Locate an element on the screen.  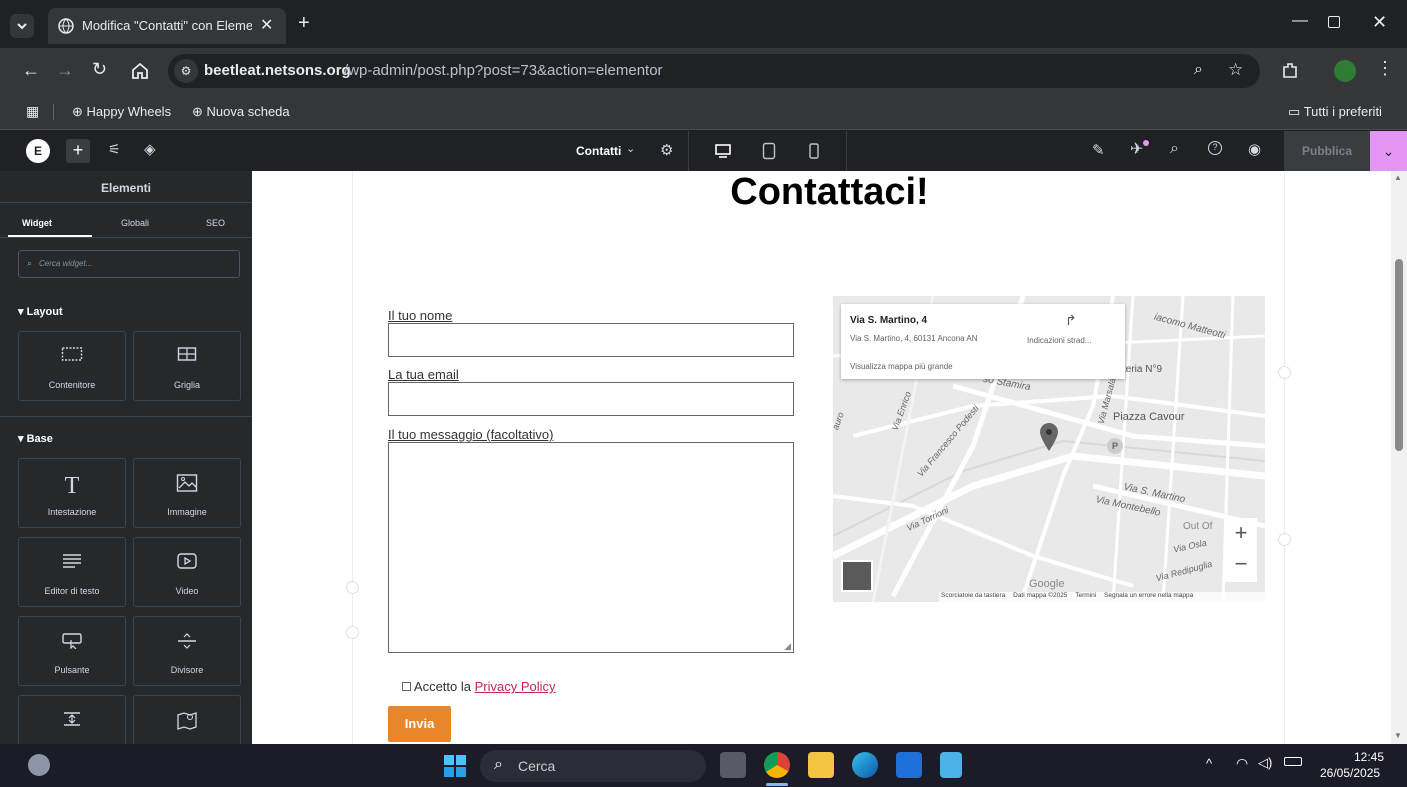
widget-video: Video is located at coordinates (187, 572).